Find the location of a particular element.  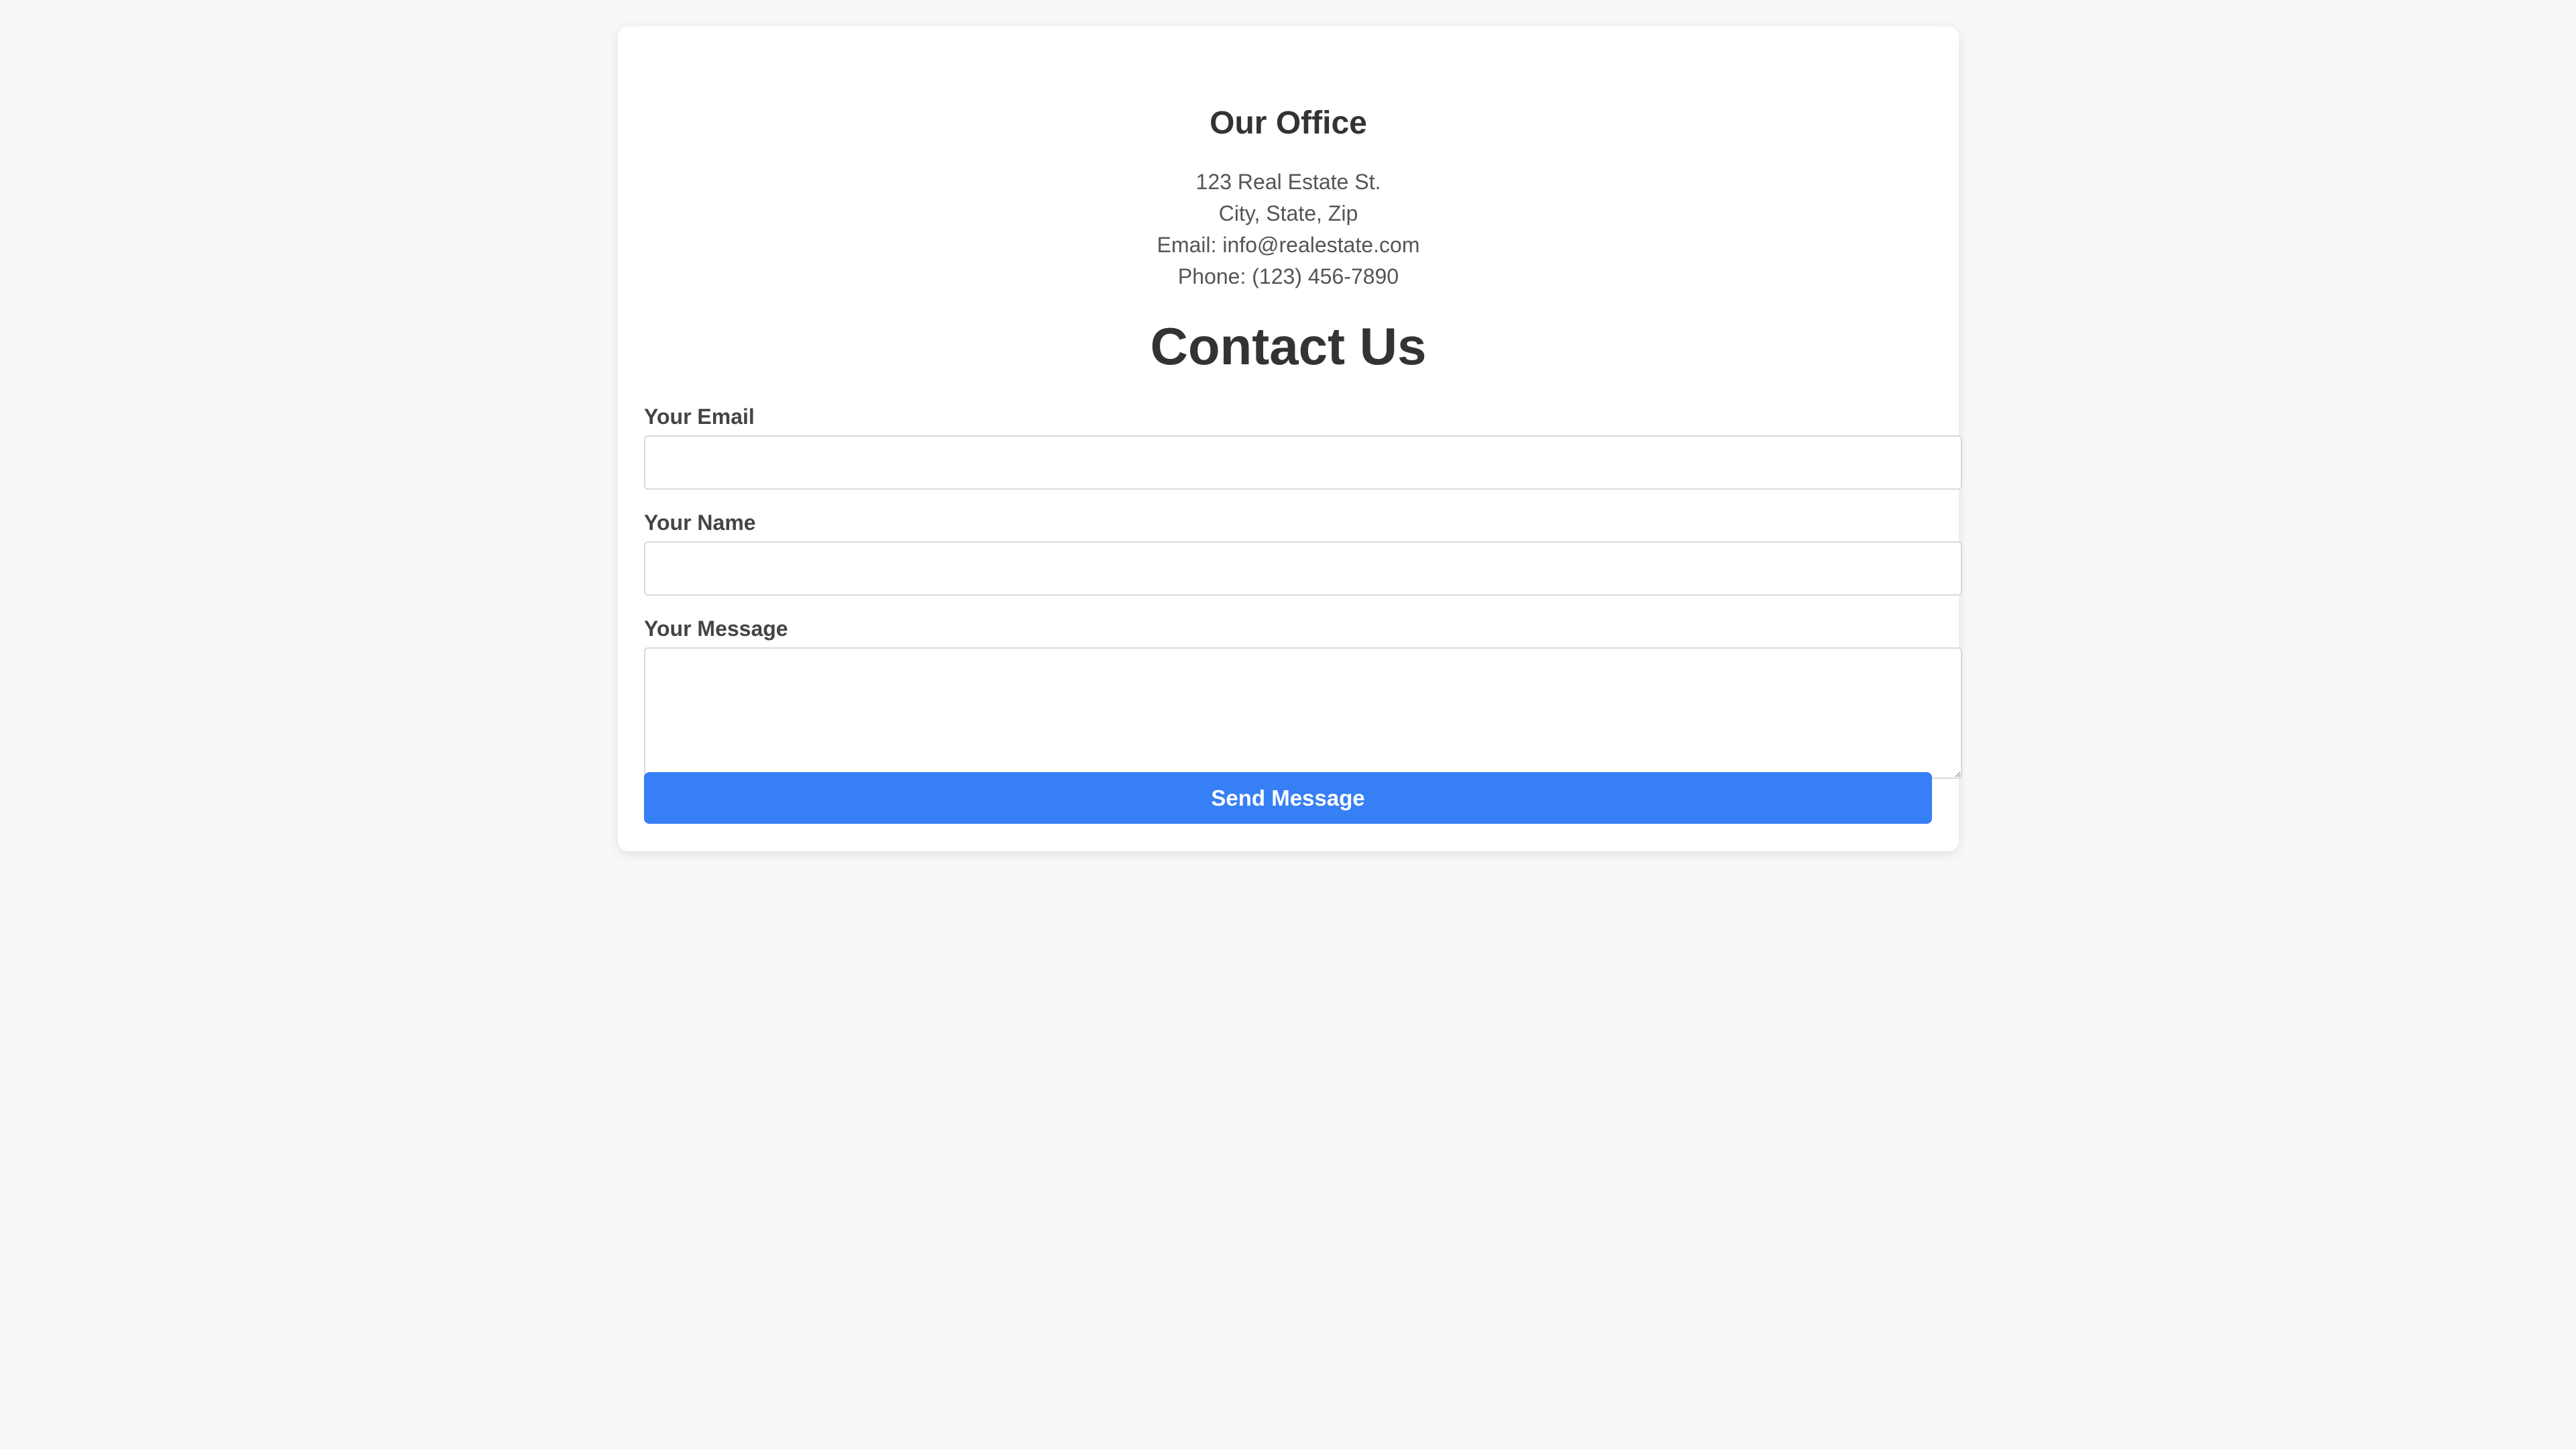

name-label: Your Name is located at coordinates (700, 523).